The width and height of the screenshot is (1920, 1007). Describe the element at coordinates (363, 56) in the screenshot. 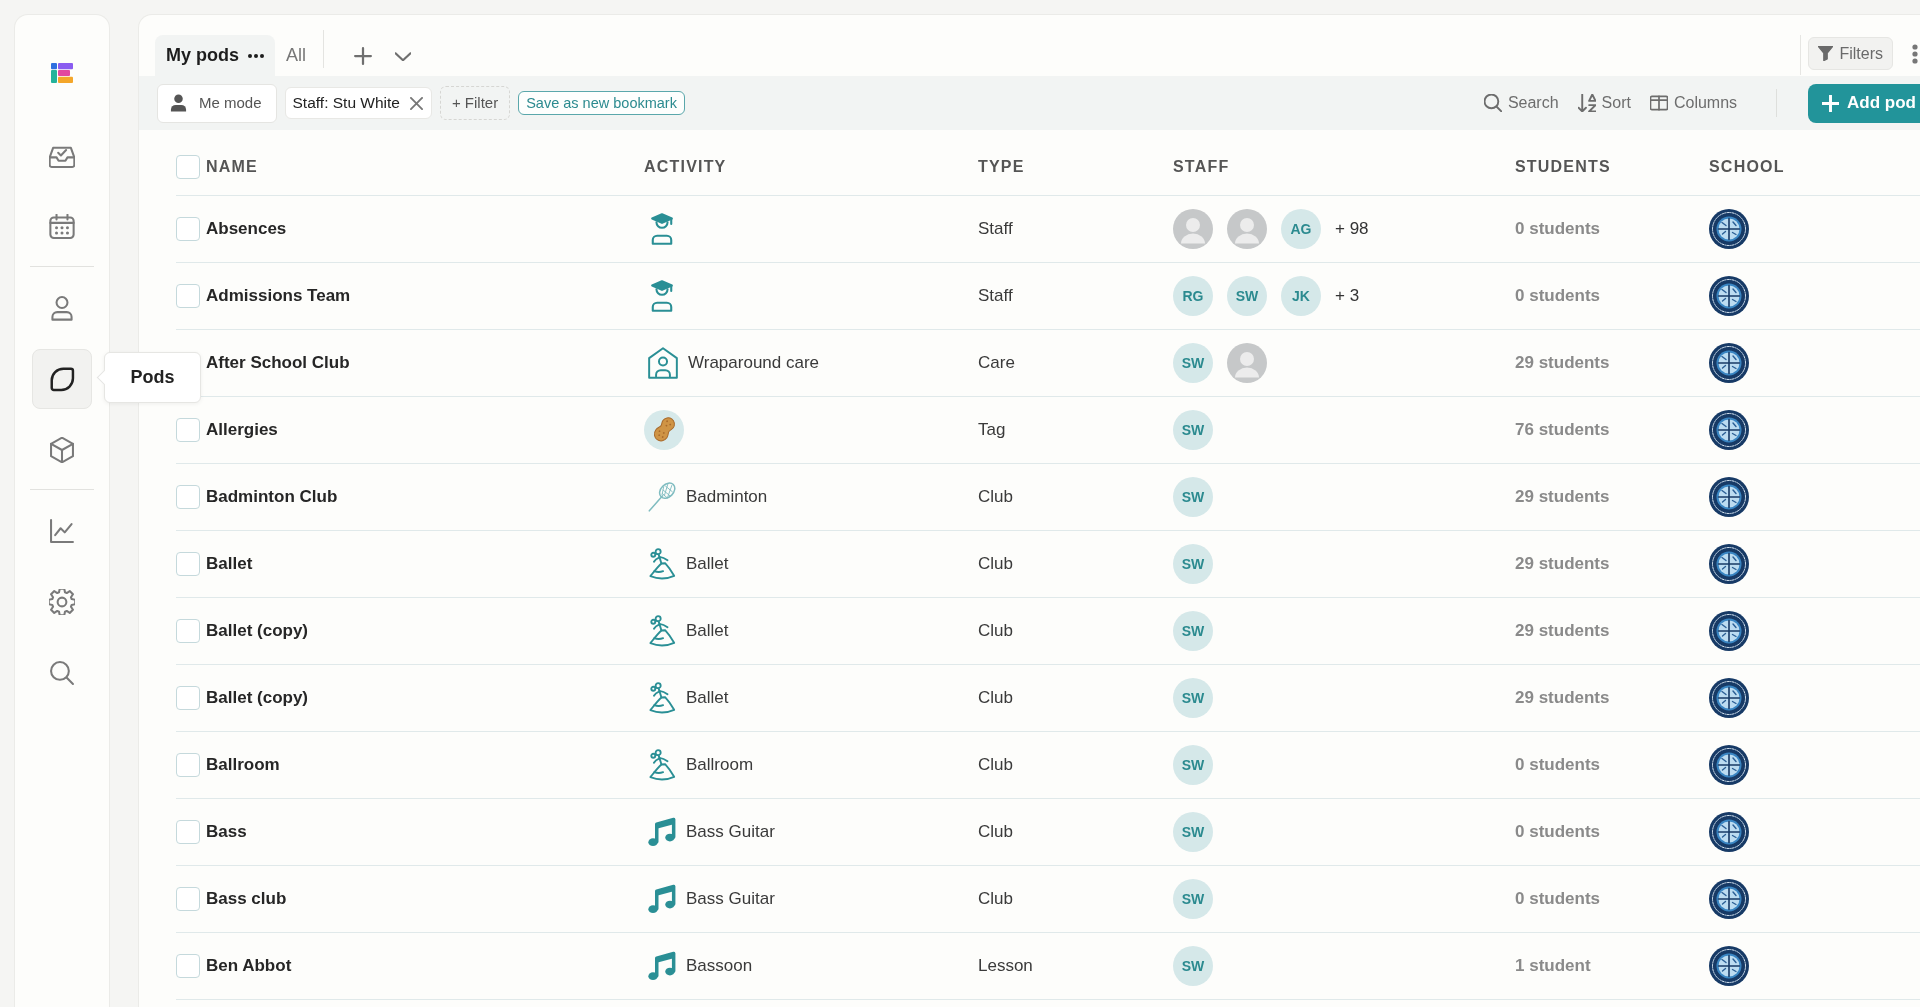

I see `plus-icon` at that location.